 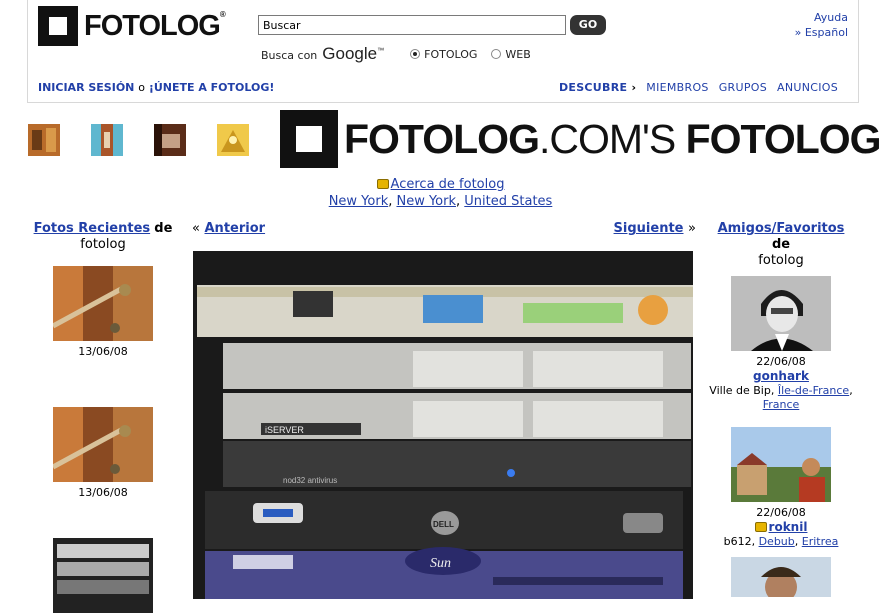 What do you see at coordinates (821, 25) in the screenshot?
I see `help-links: Ayuda » Español` at bounding box center [821, 25].